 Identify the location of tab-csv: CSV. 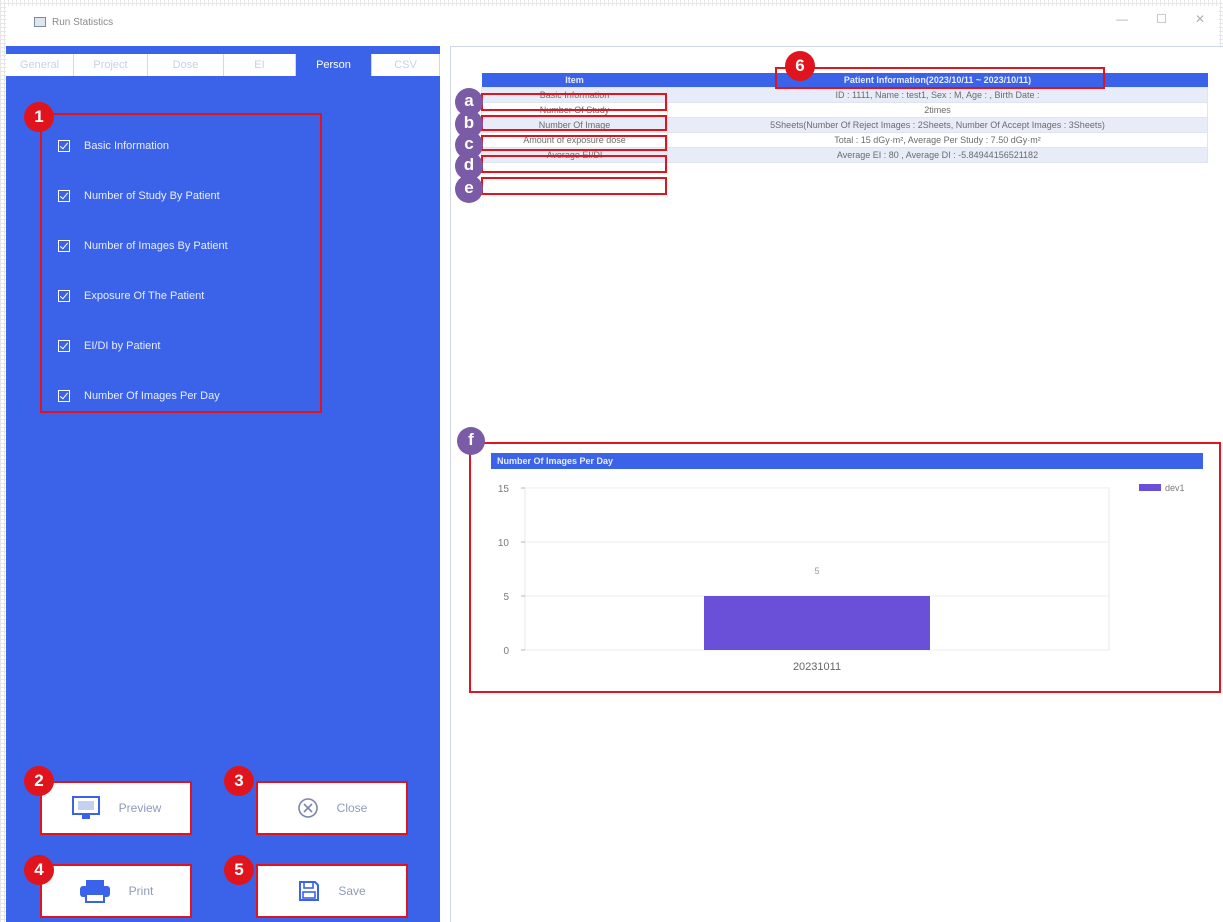
(406, 65).